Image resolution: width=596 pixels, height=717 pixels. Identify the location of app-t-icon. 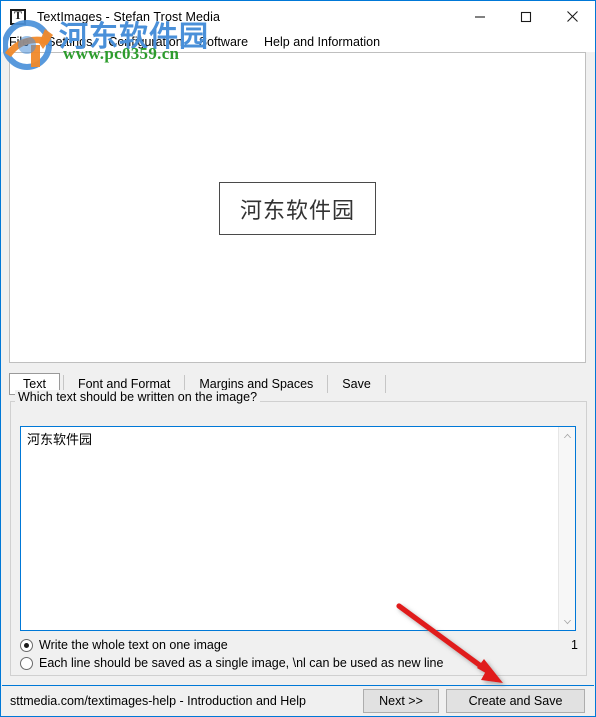
(18, 16).